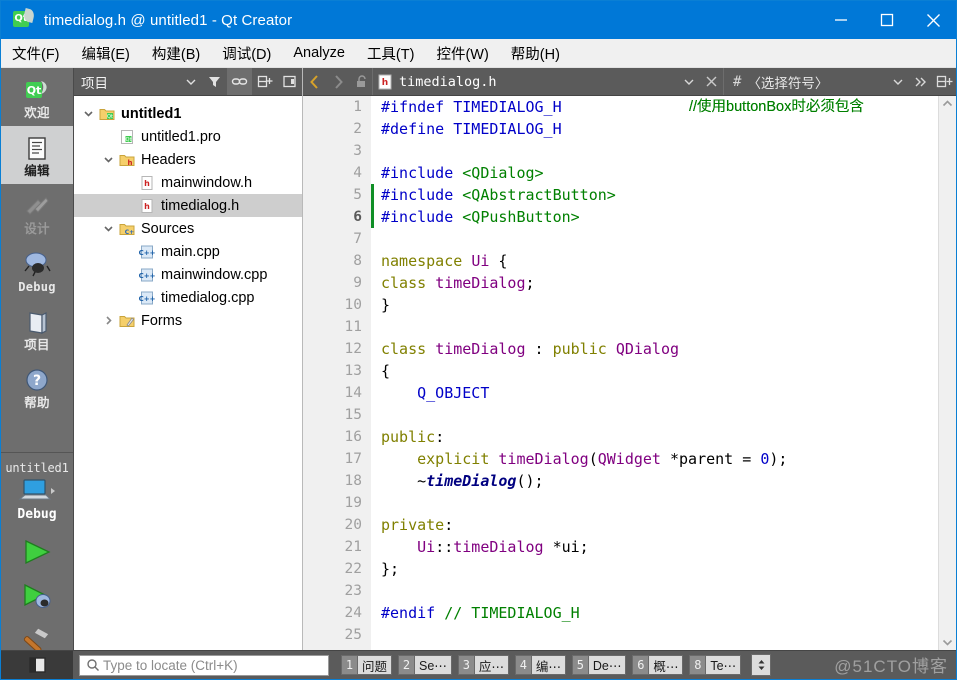  I want to click on code-token: ~, so click(404, 481).